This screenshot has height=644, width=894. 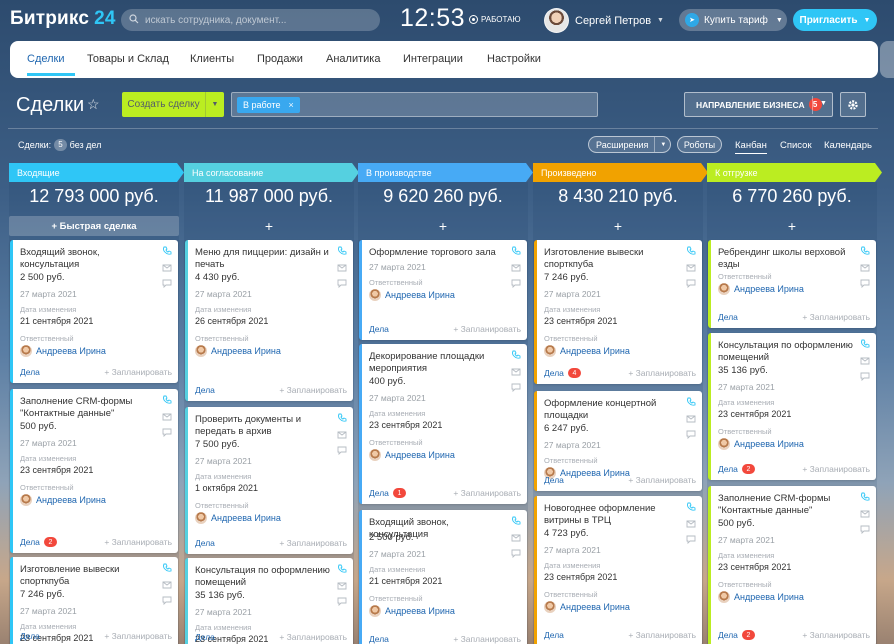 I want to click on deal-title: Входящий звонок, консультация, so click(x=90, y=258).